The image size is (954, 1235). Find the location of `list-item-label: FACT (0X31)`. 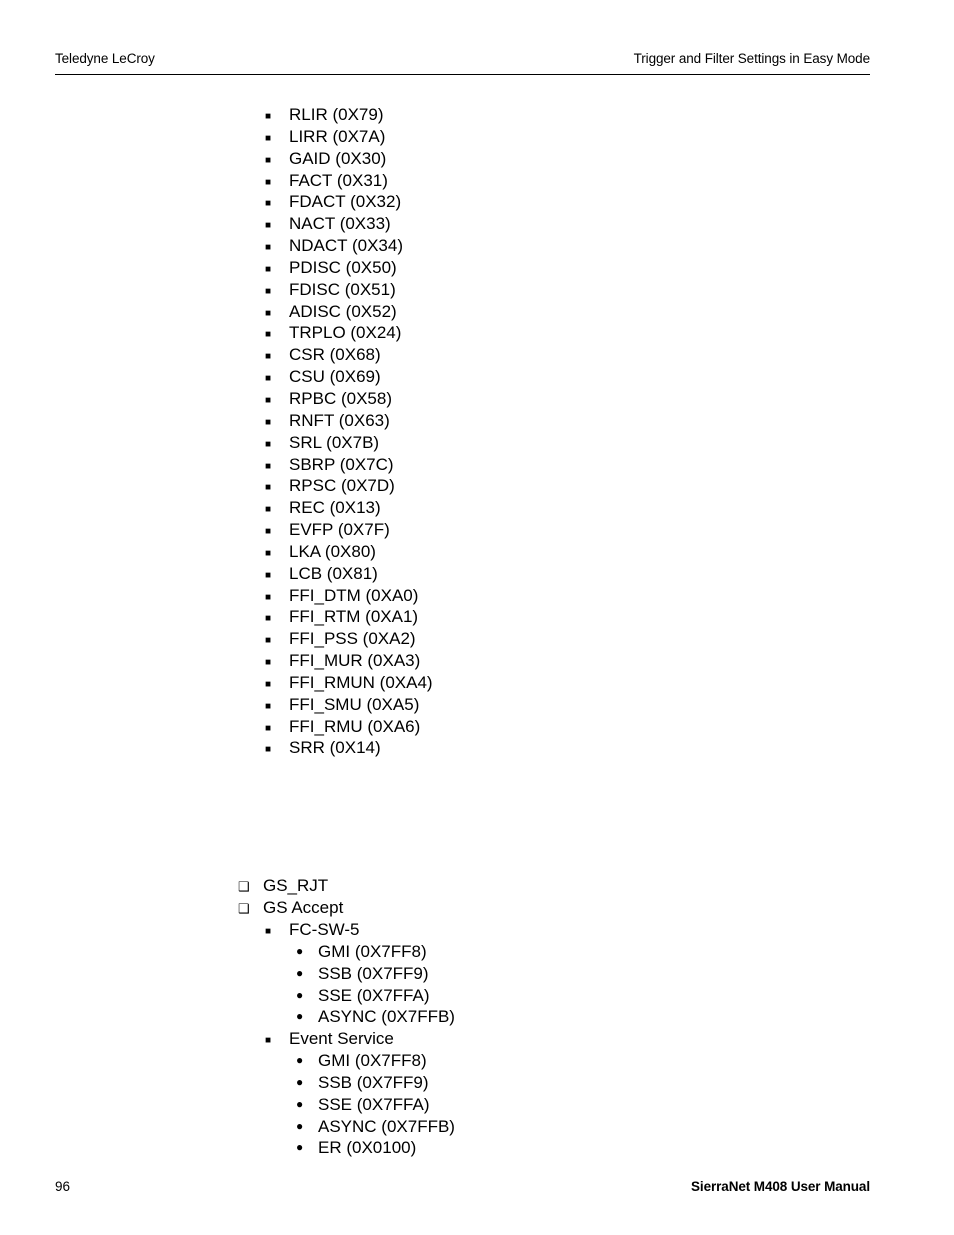

list-item-label: FACT (0X31) is located at coordinates (338, 180).